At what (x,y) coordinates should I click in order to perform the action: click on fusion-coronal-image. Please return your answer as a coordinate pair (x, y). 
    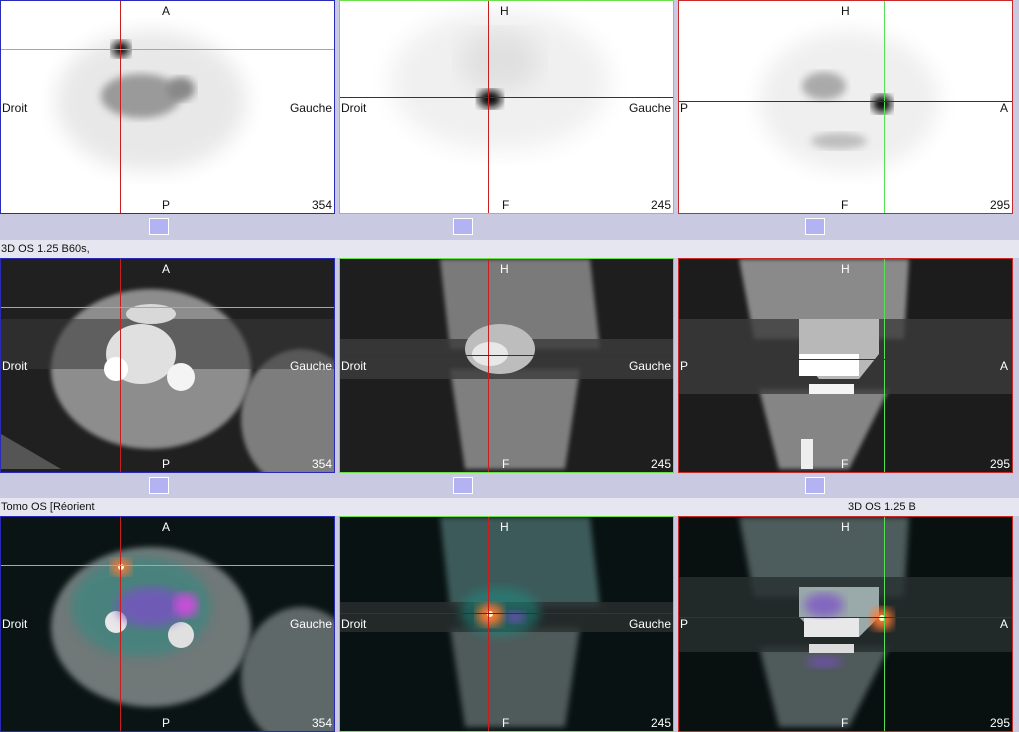
    Looking at the image, I should click on (506, 622).